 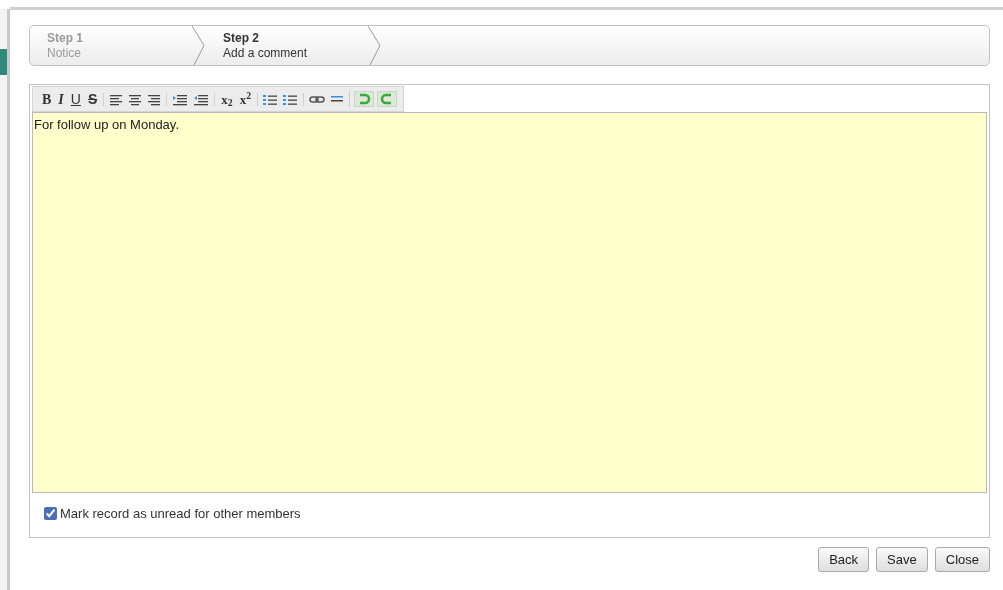 I want to click on unread-label: Mark record as unread for other members, so click(x=180, y=514).